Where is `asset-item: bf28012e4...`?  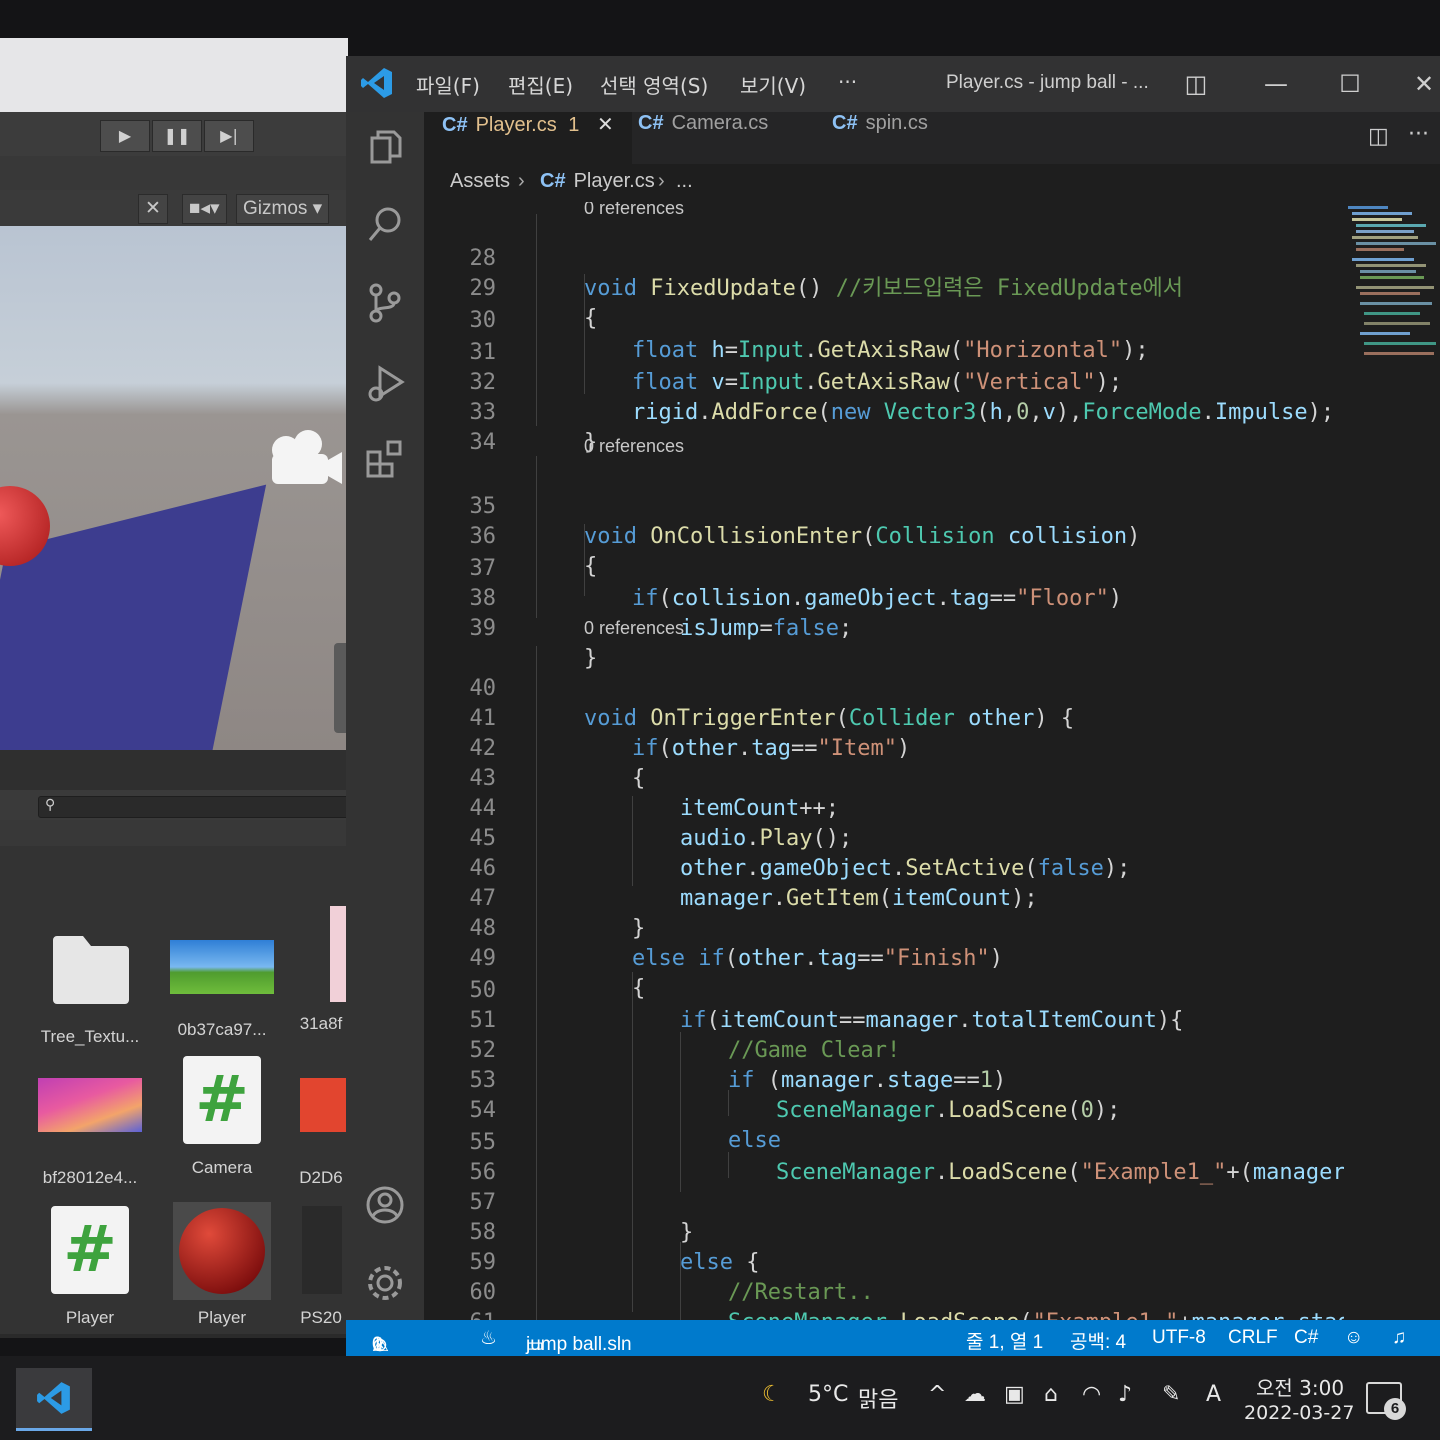
asset-item: bf28012e4... is located at coordinates (90, 1129).